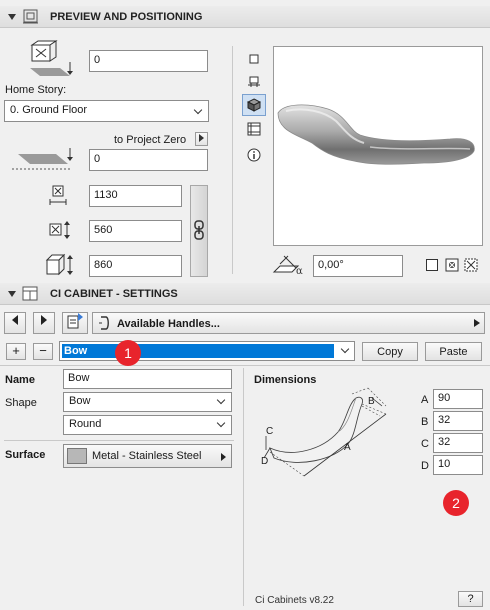 The height and width of the screenshot is (610, 490). What do you see at coordinates (45, 159) in the screenshot?
I see `project-zero-icon` at bounding box center [45, 159].